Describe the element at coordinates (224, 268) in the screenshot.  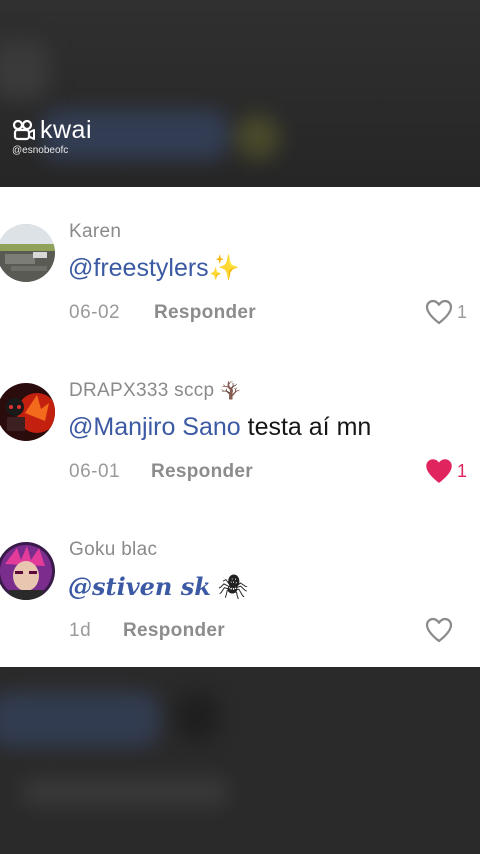
I see `sparkles-icon: ✨` at that location.